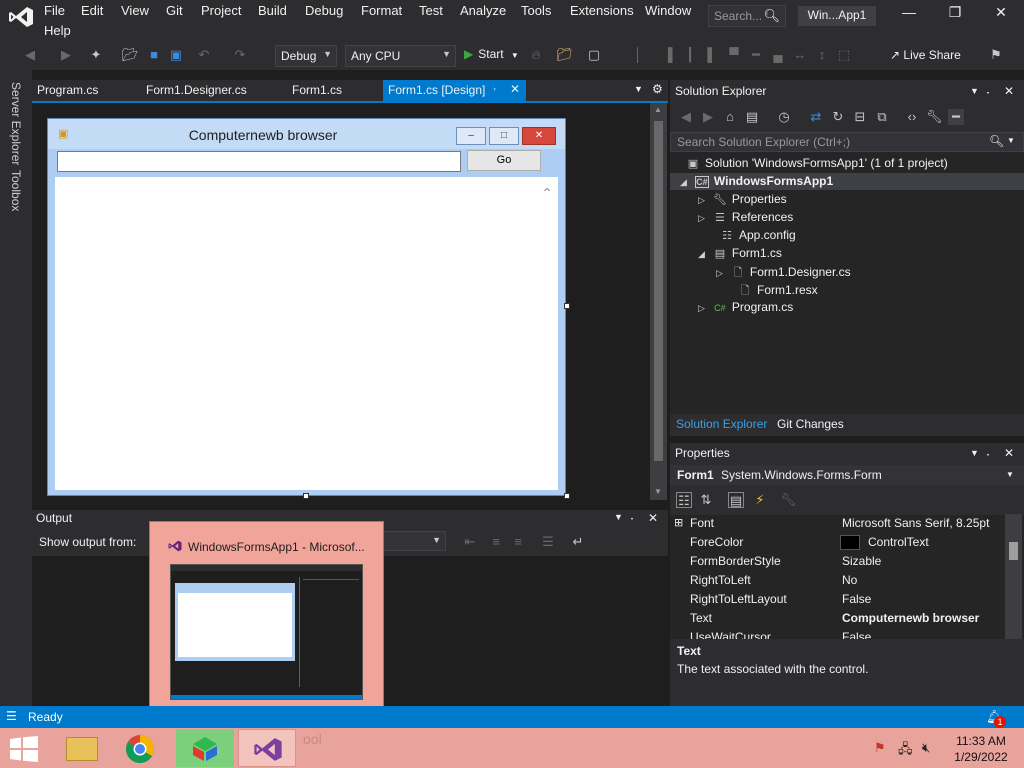 Image resolution: width=1024 pixels, height=768 pixels. What do you see at coordinates (955, 16) in the screenshot?
I see `restore-icon: ❐` at bounding box center [955, 16].